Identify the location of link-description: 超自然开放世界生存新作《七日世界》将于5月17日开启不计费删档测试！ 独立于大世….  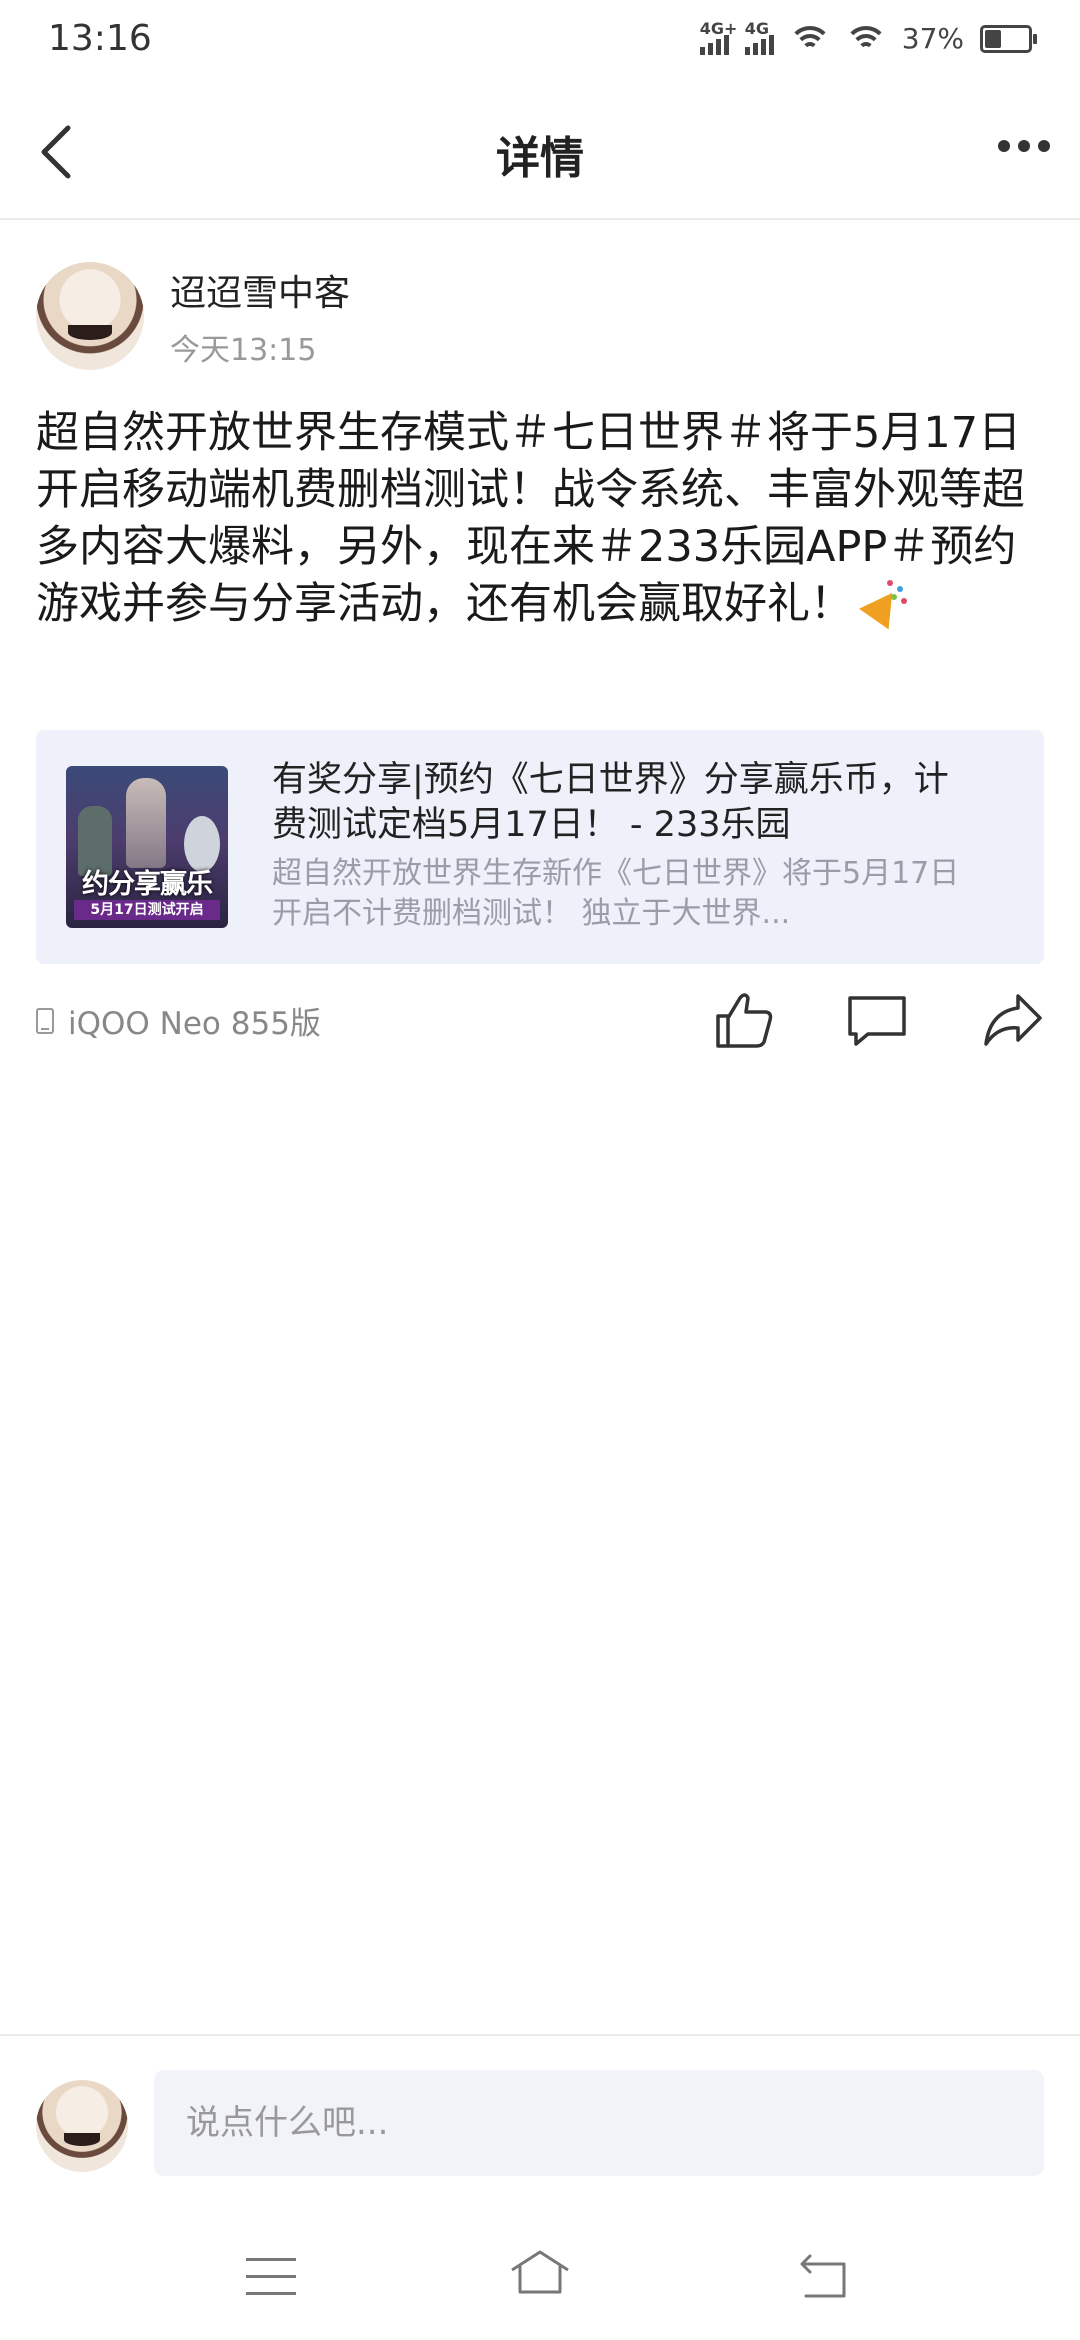
(616, 893).